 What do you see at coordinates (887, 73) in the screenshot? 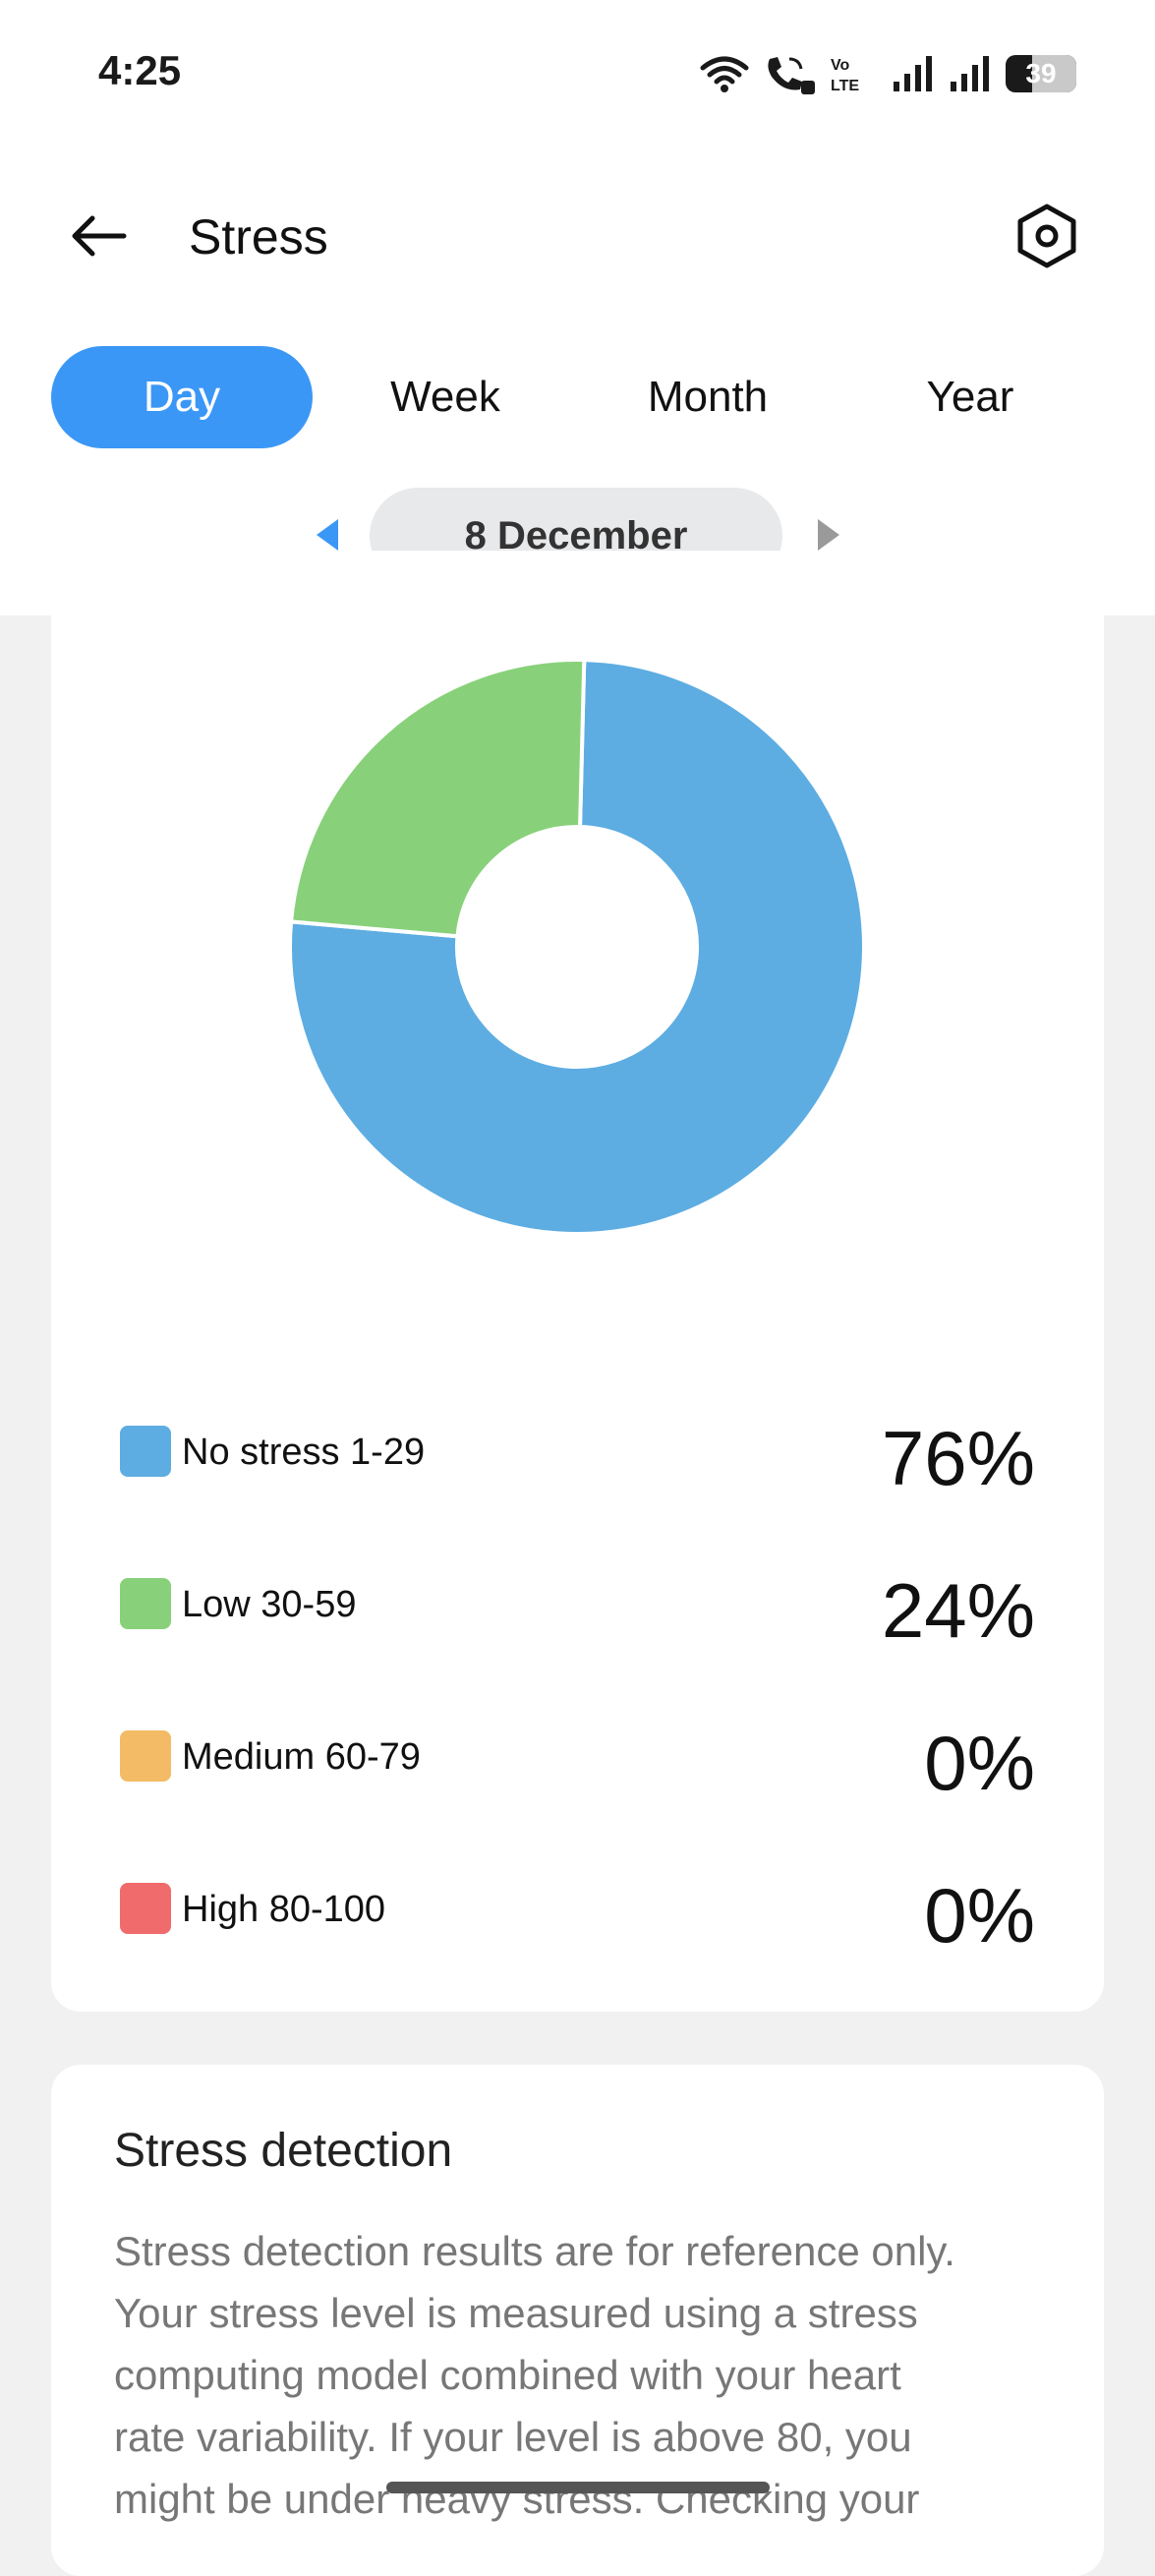
I see `status-icons: Vo LTE 39` at bounding box center [887, 73].